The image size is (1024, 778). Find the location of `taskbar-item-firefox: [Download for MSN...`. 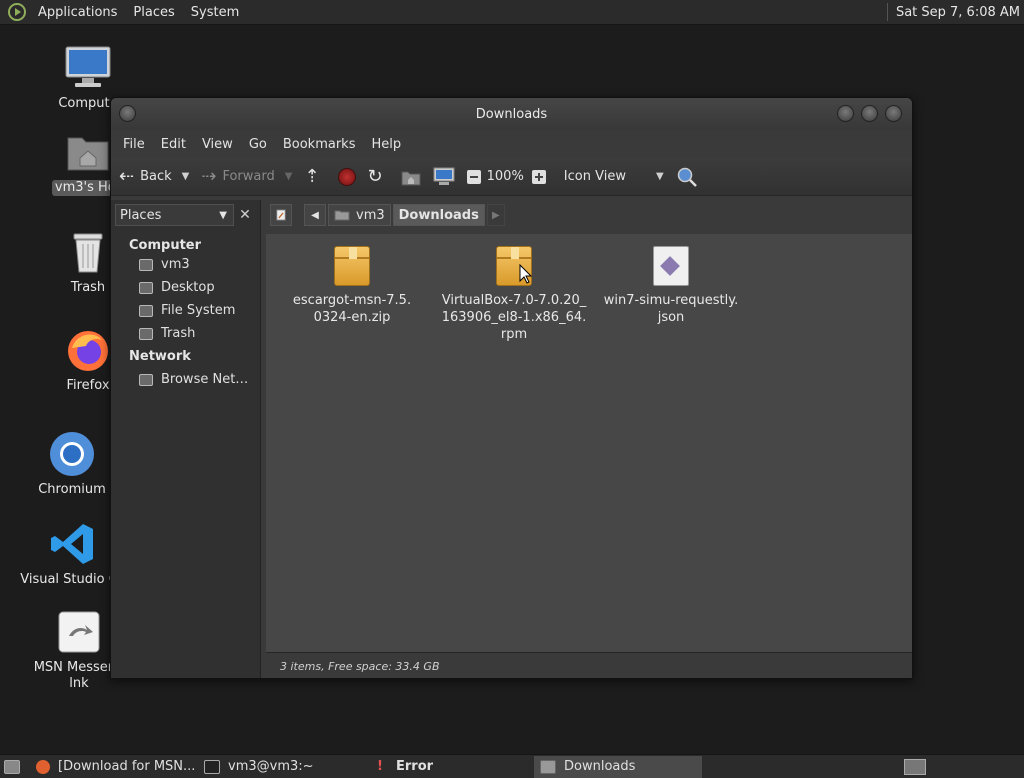

taskbar-item-firefox: [Download for MSN... is located at coordinates (112, 767).